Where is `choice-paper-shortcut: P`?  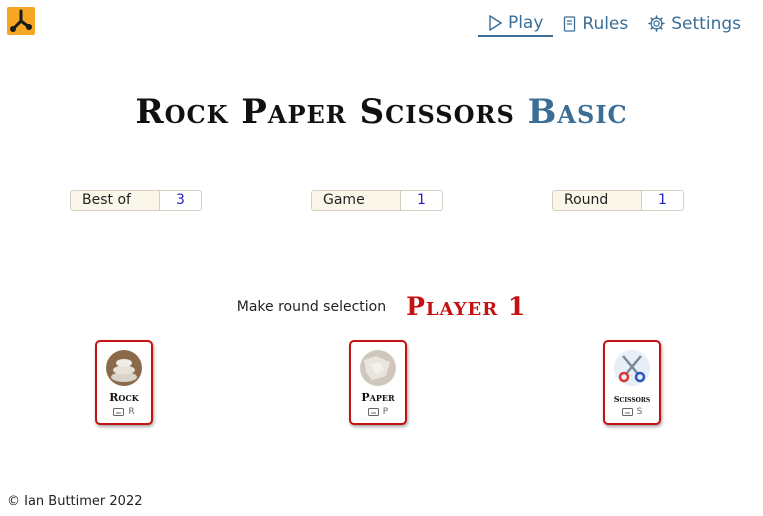 choice-paper-shortcut: P is located at coordinates (378, 412).